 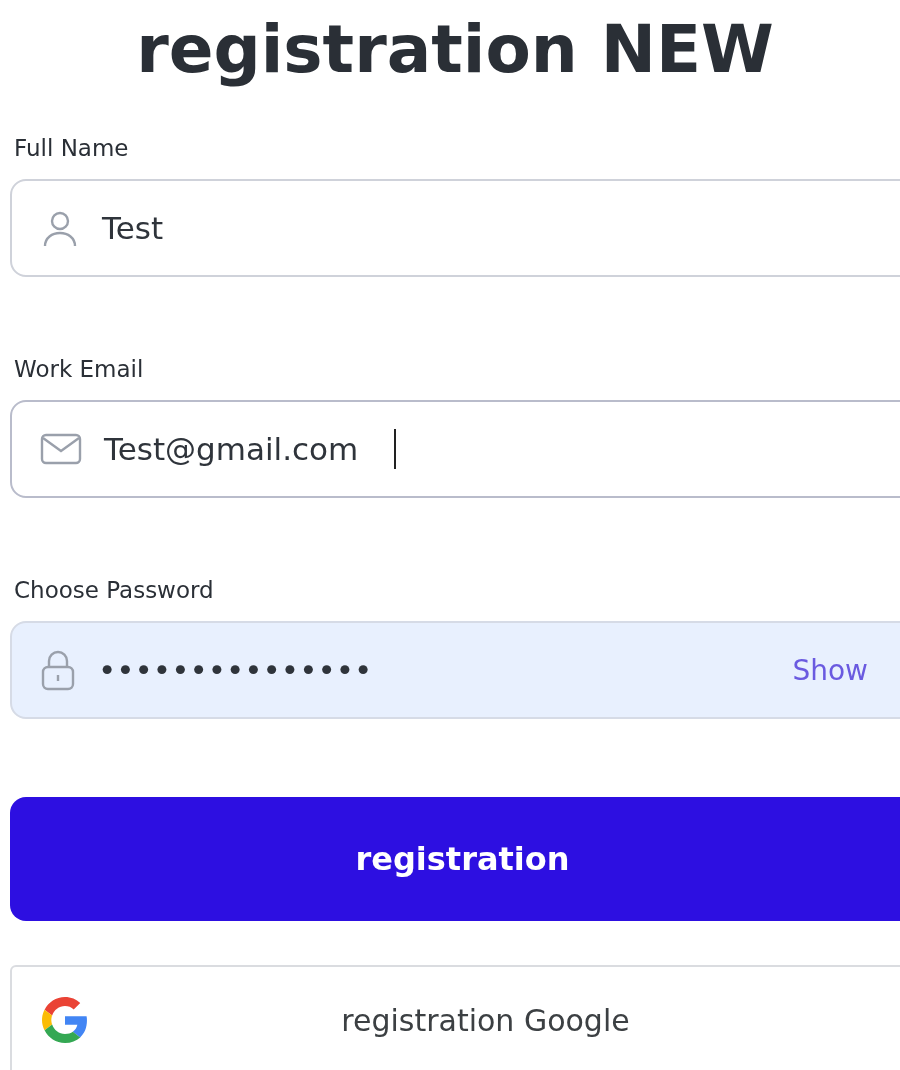 What do you see at coordinates (395, 449) in the screenshot?
I see `text-cursor` at bounding box center [395, 449].